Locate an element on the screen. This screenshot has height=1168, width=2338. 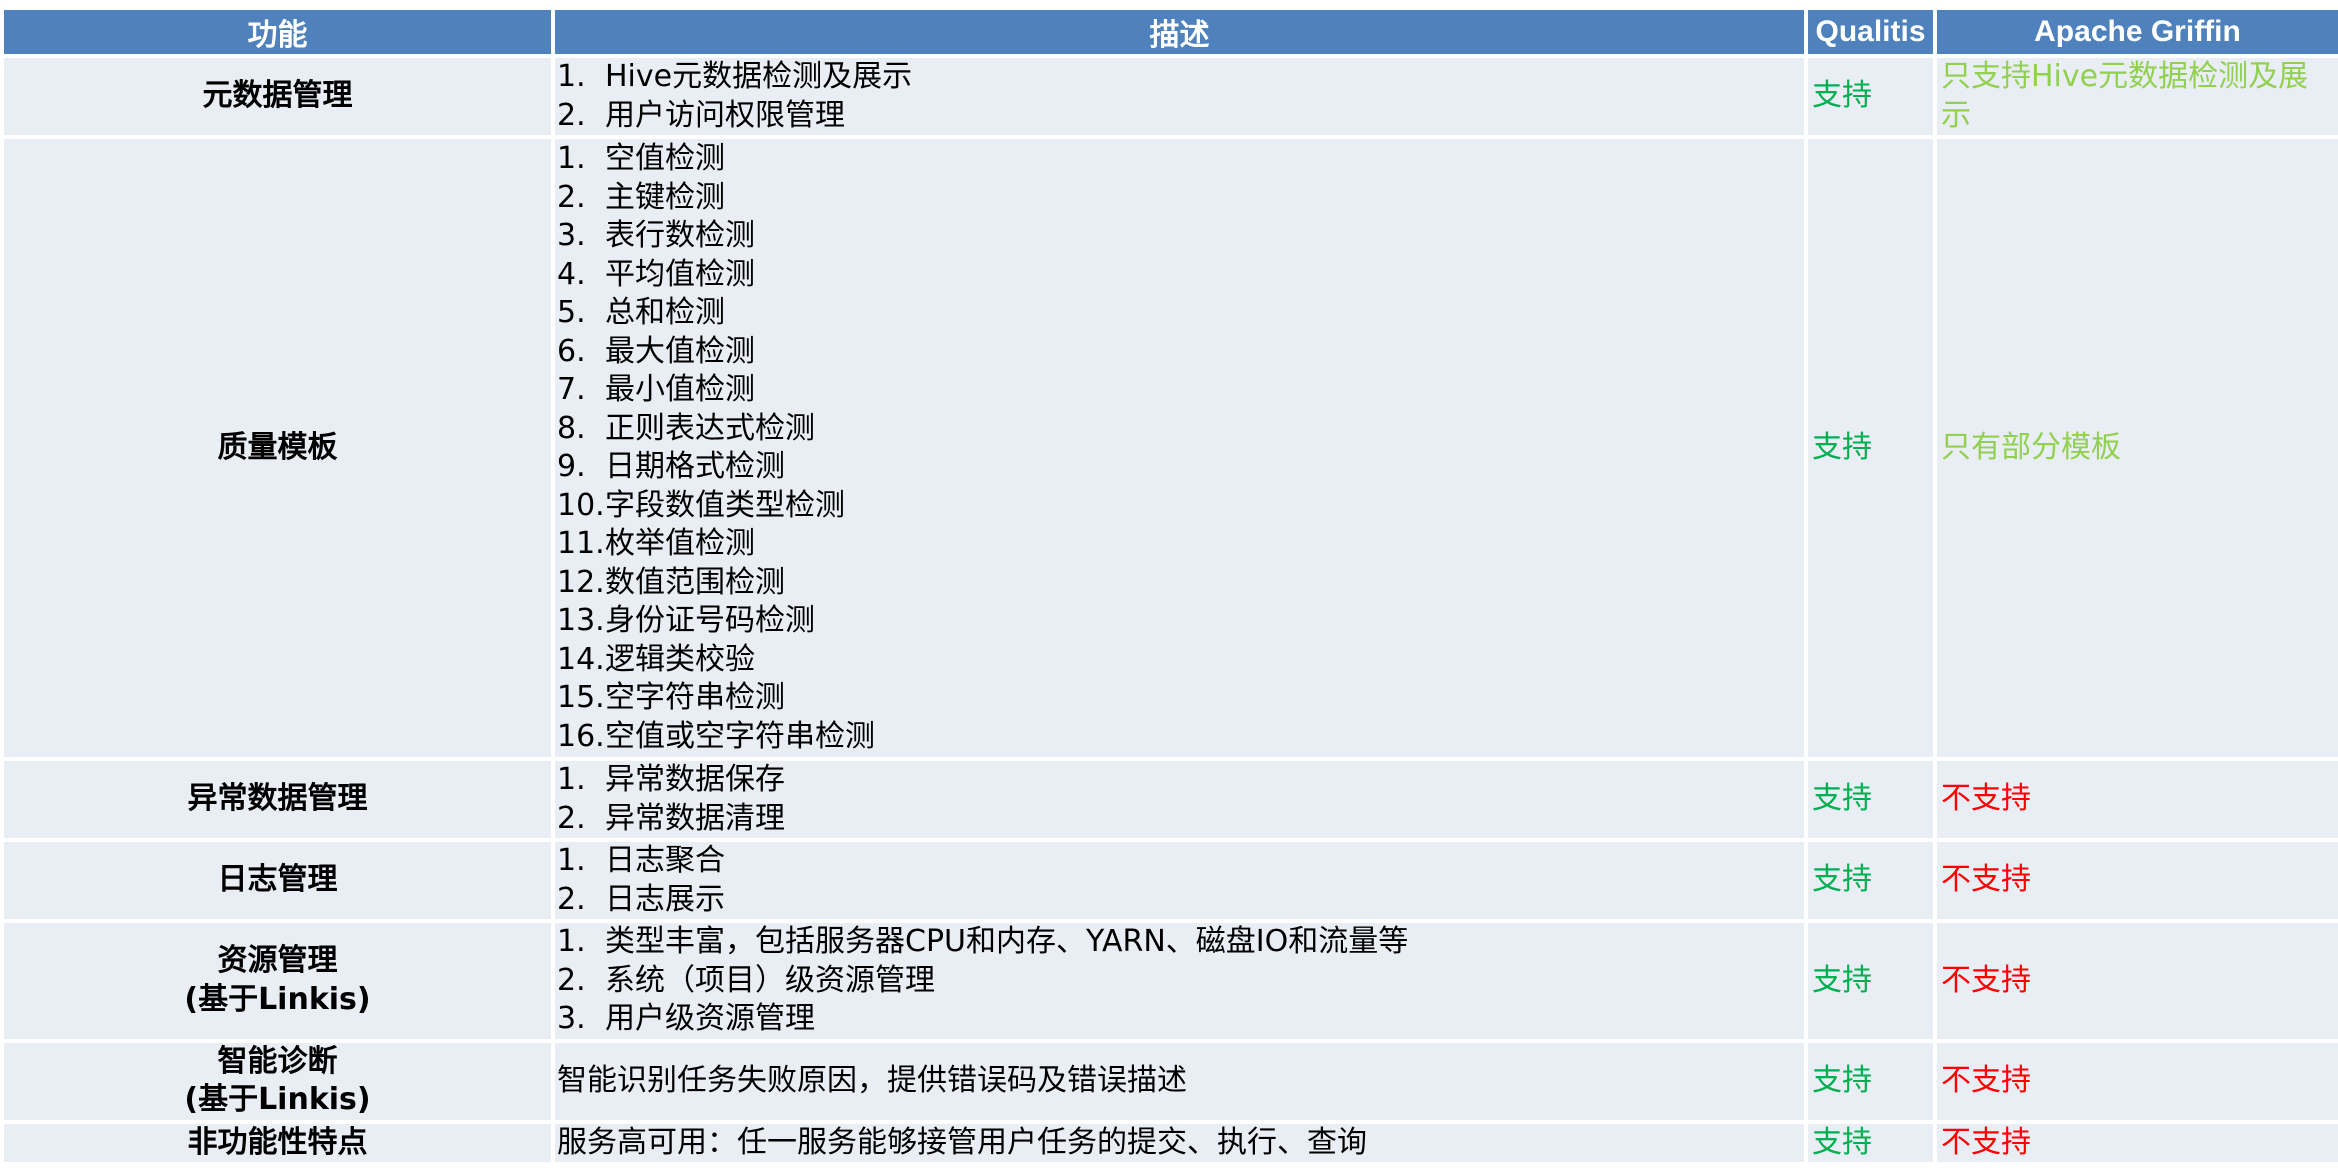
list-item: 1. Hive元数据检测及展示 is located at coordinates (735, 76).